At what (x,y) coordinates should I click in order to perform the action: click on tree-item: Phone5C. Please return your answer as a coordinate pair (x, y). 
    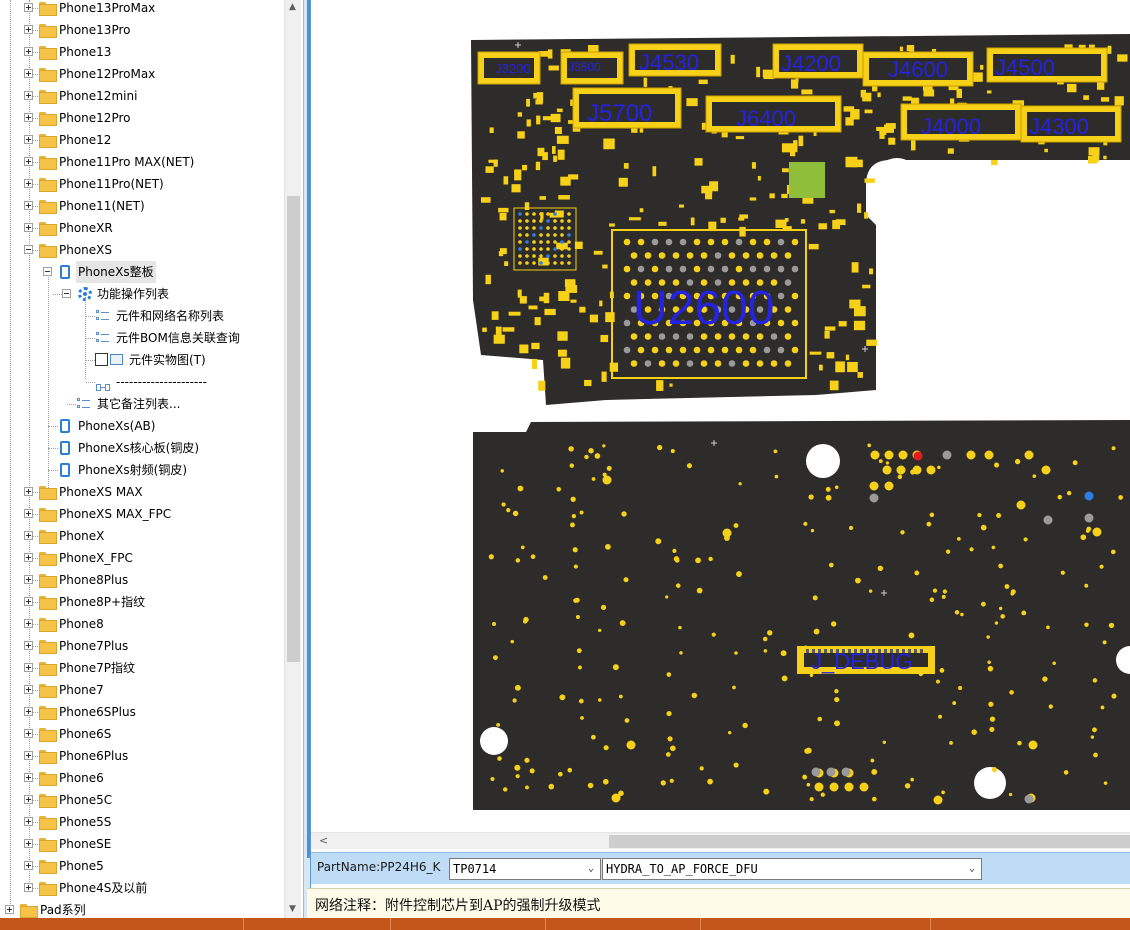
    Looking at the image, I should click on (142, 800).